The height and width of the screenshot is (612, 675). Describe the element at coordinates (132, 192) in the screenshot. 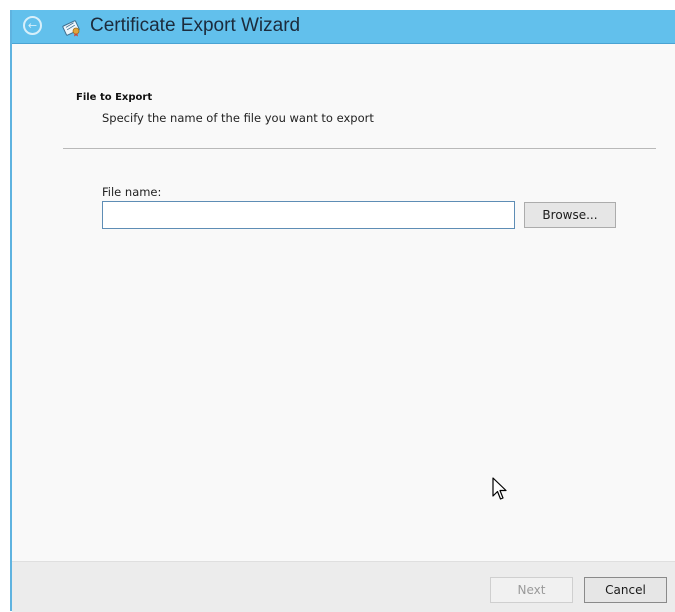

I see `file-name-label: File name:` at that location.